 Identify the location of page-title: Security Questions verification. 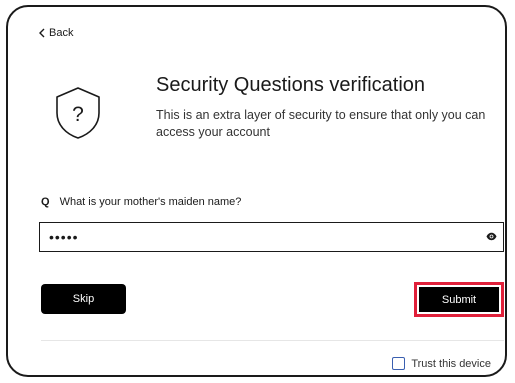
(291, 85).